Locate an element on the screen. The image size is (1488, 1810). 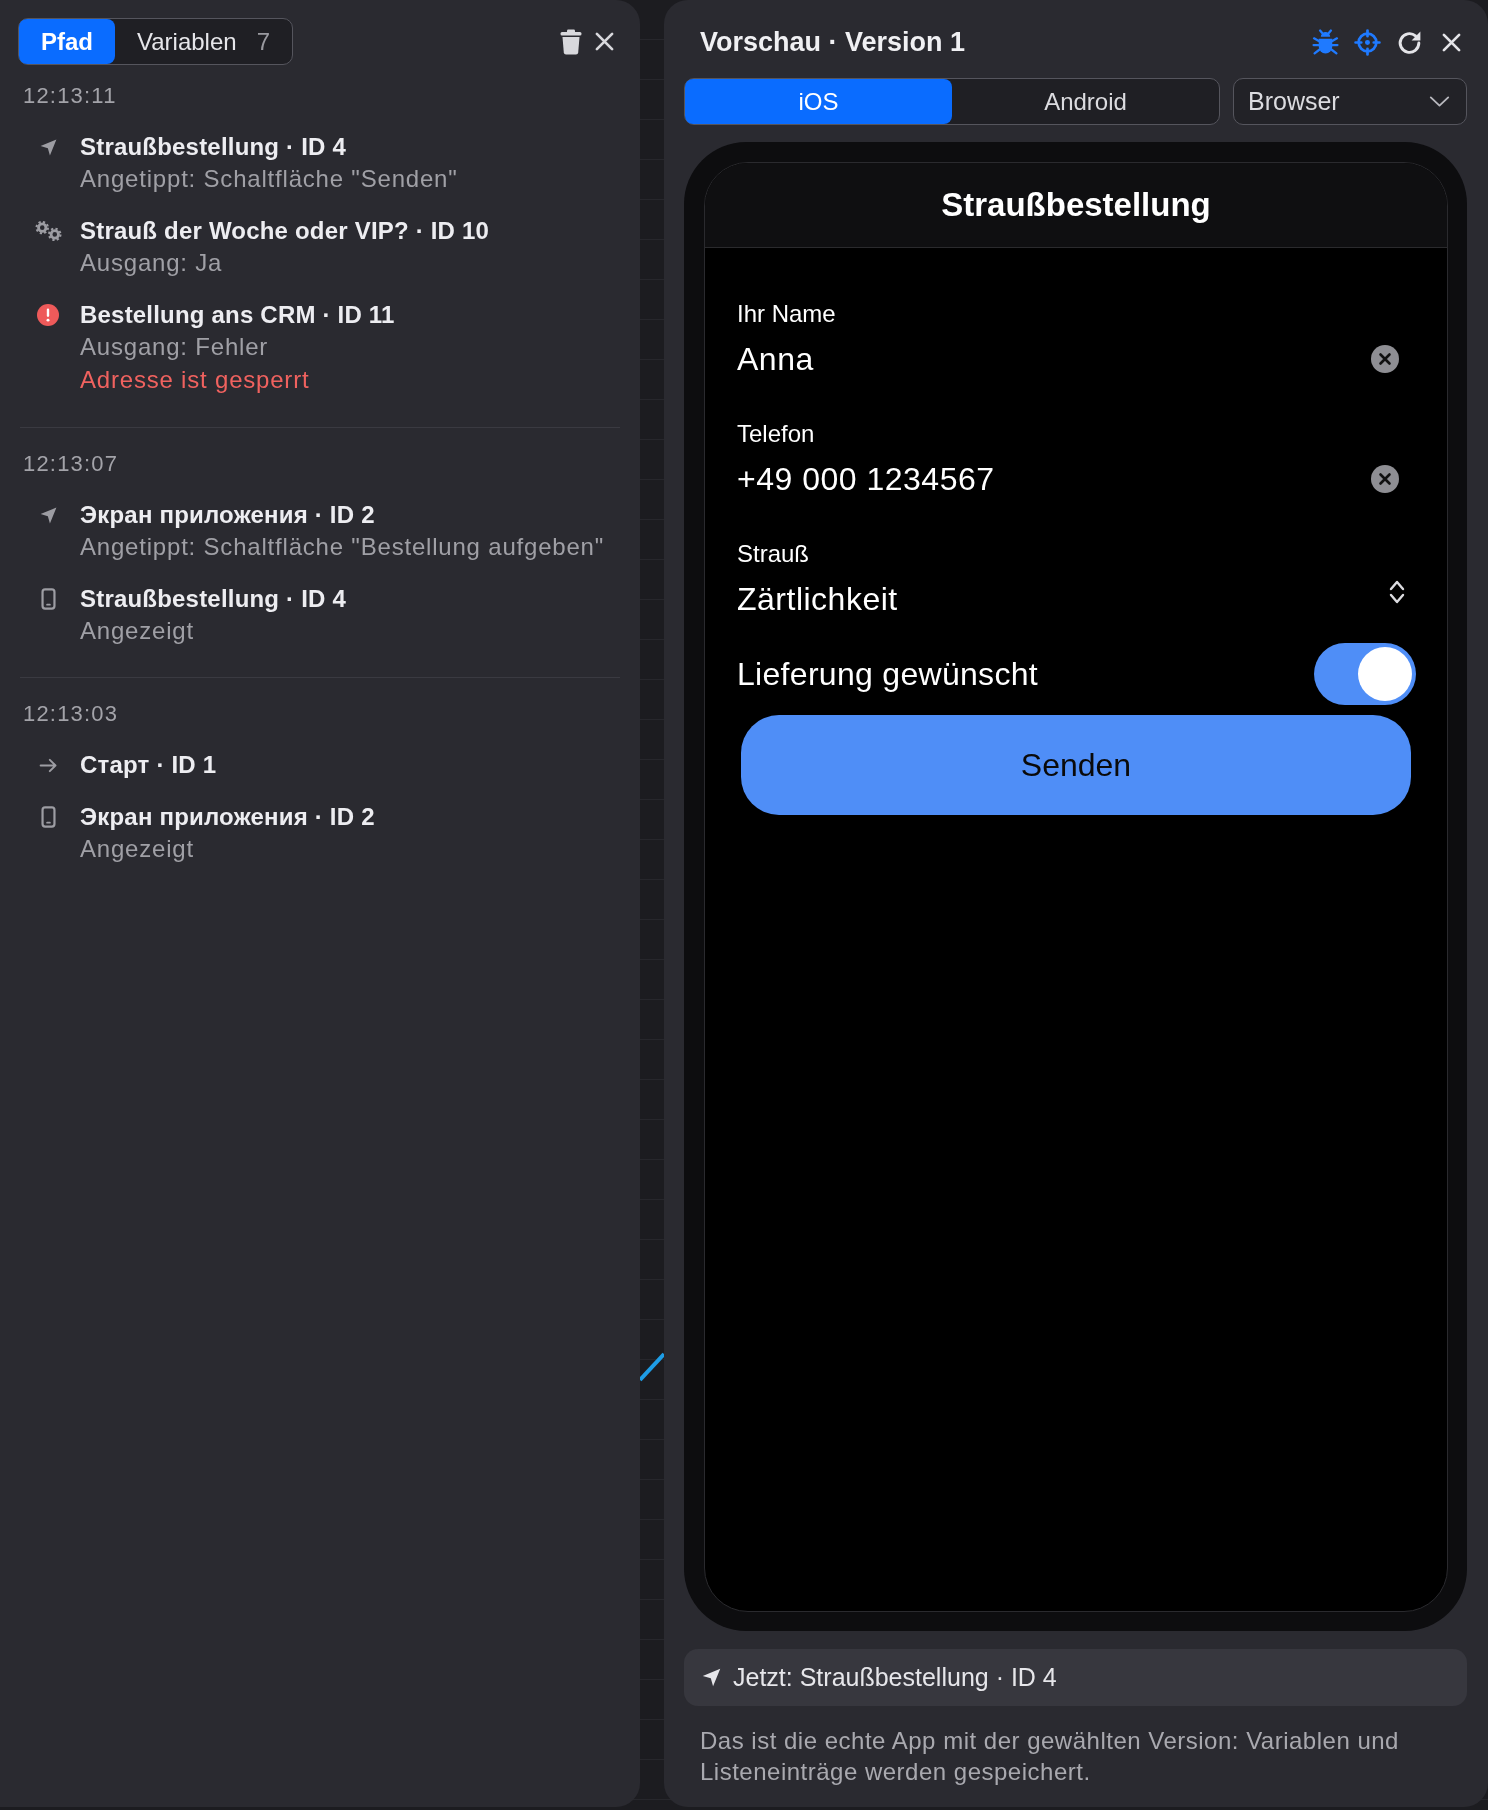
field-label: Strauß is located at coordinates (773, 554).